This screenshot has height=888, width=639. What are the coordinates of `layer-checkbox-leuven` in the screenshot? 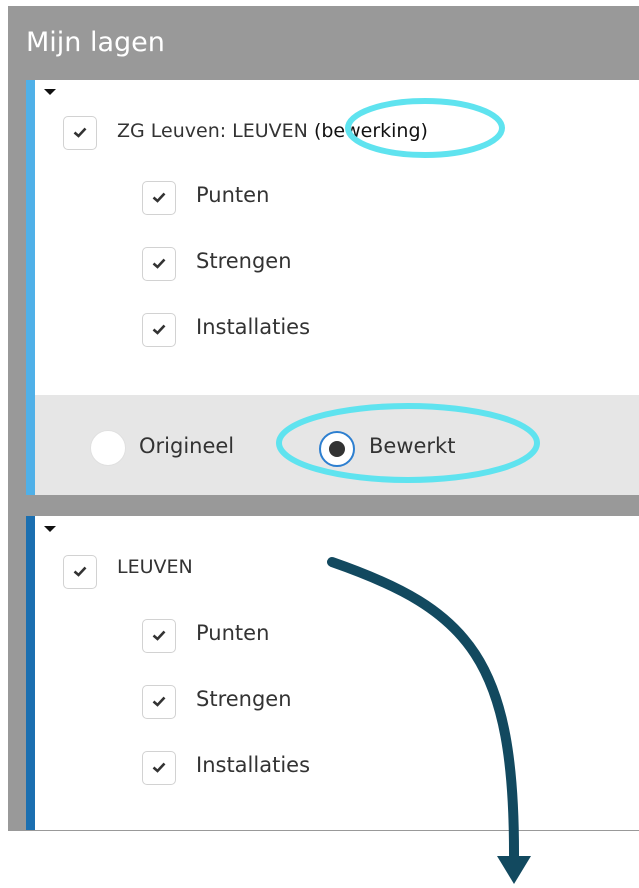 It's located at (80, 572).